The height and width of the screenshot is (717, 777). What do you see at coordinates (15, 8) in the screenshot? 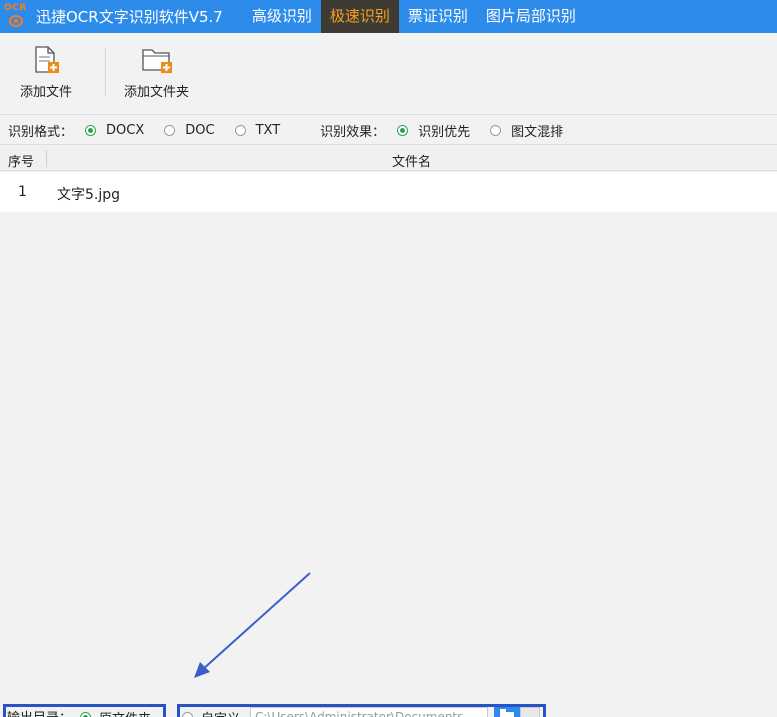
I see `app-logo-text: OCR` at bounding box center [15, 8].